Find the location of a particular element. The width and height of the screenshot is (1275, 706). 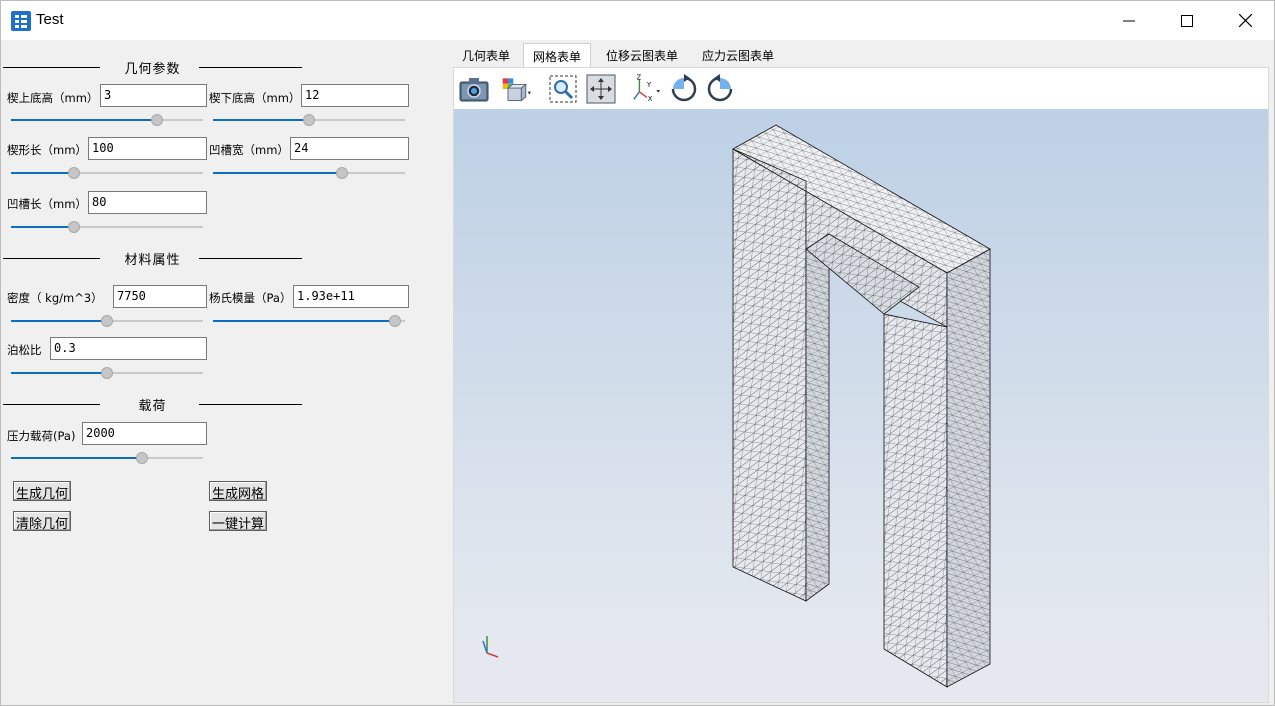

groove-width-label: 凹槽宽（mm） is located at coordinates (249, 150).